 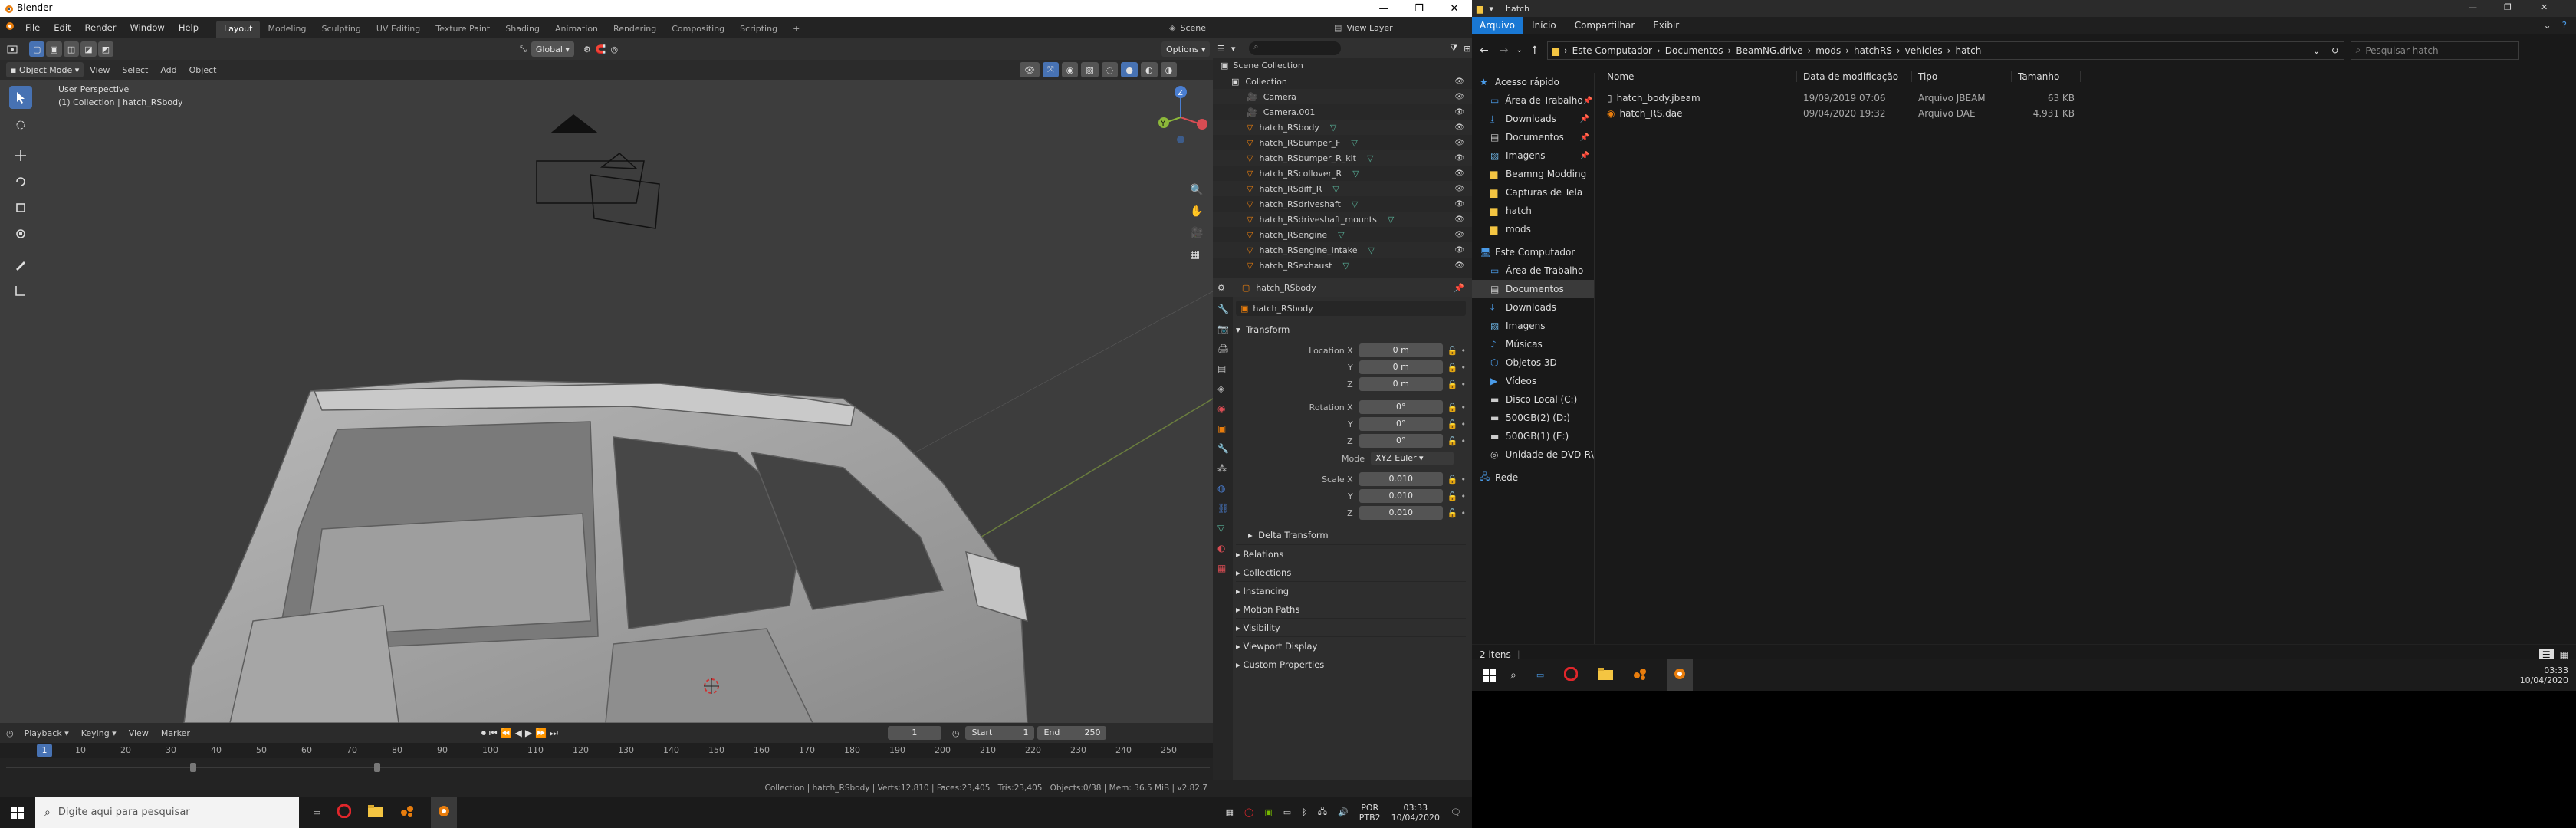 What do you see at coordinates (1351, 627) in the screenshot?
I see `panel-header-visibility: ▸ Visibility` at bounding box center [1351, 627].